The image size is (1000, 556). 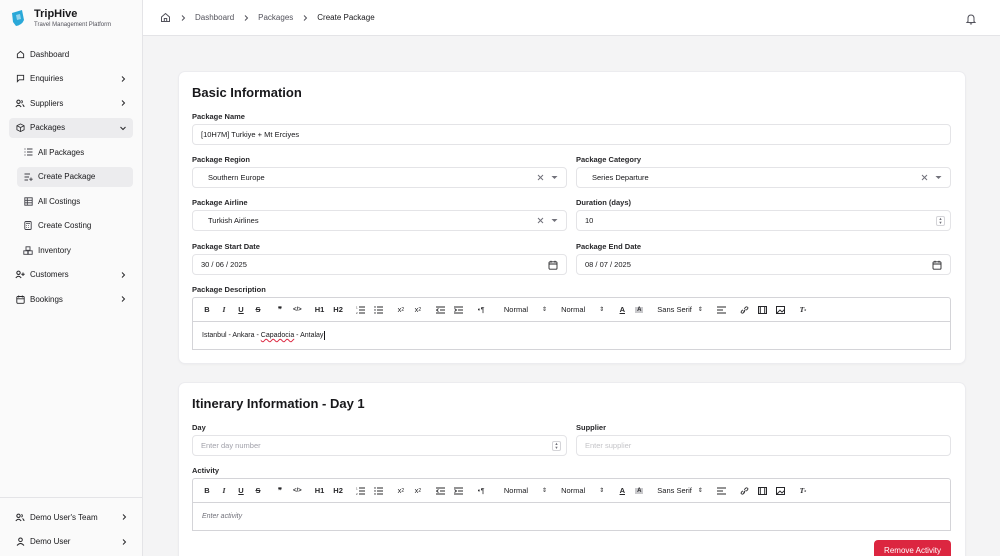 What do you see at coordinates (763, 220) in the screenshot?
I see `duration-input: 10 ▲ ▼` at bounding box center [763, 220].